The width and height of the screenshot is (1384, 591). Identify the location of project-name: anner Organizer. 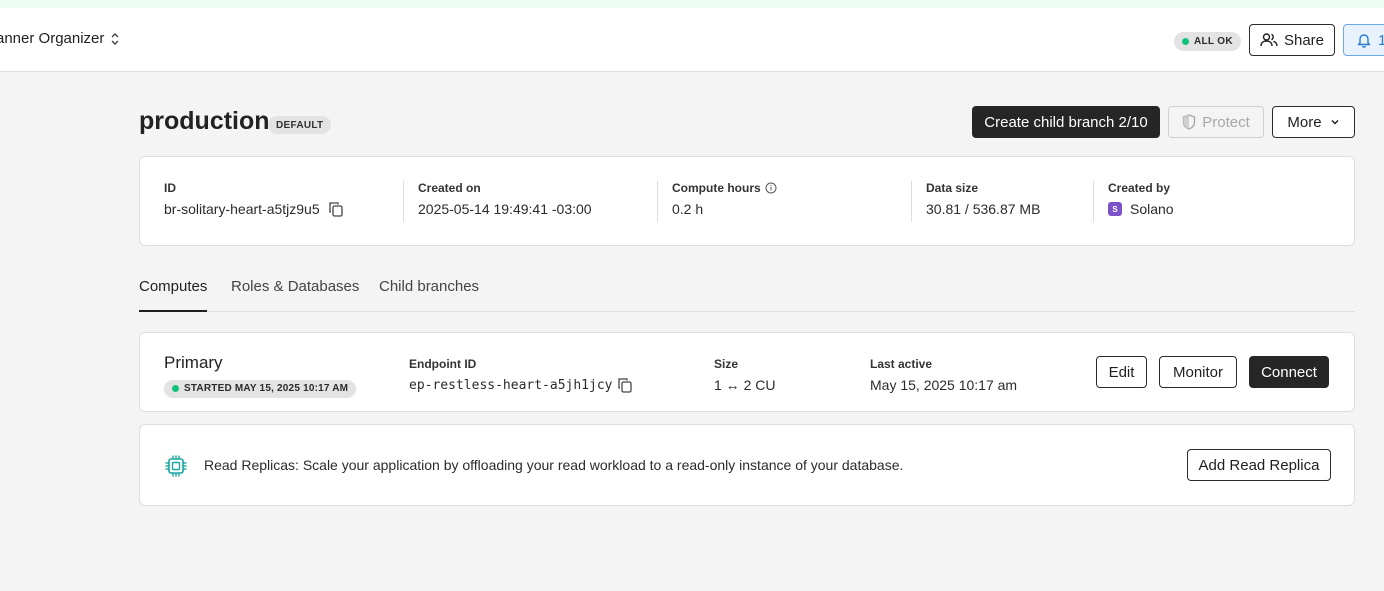
(52, 38).